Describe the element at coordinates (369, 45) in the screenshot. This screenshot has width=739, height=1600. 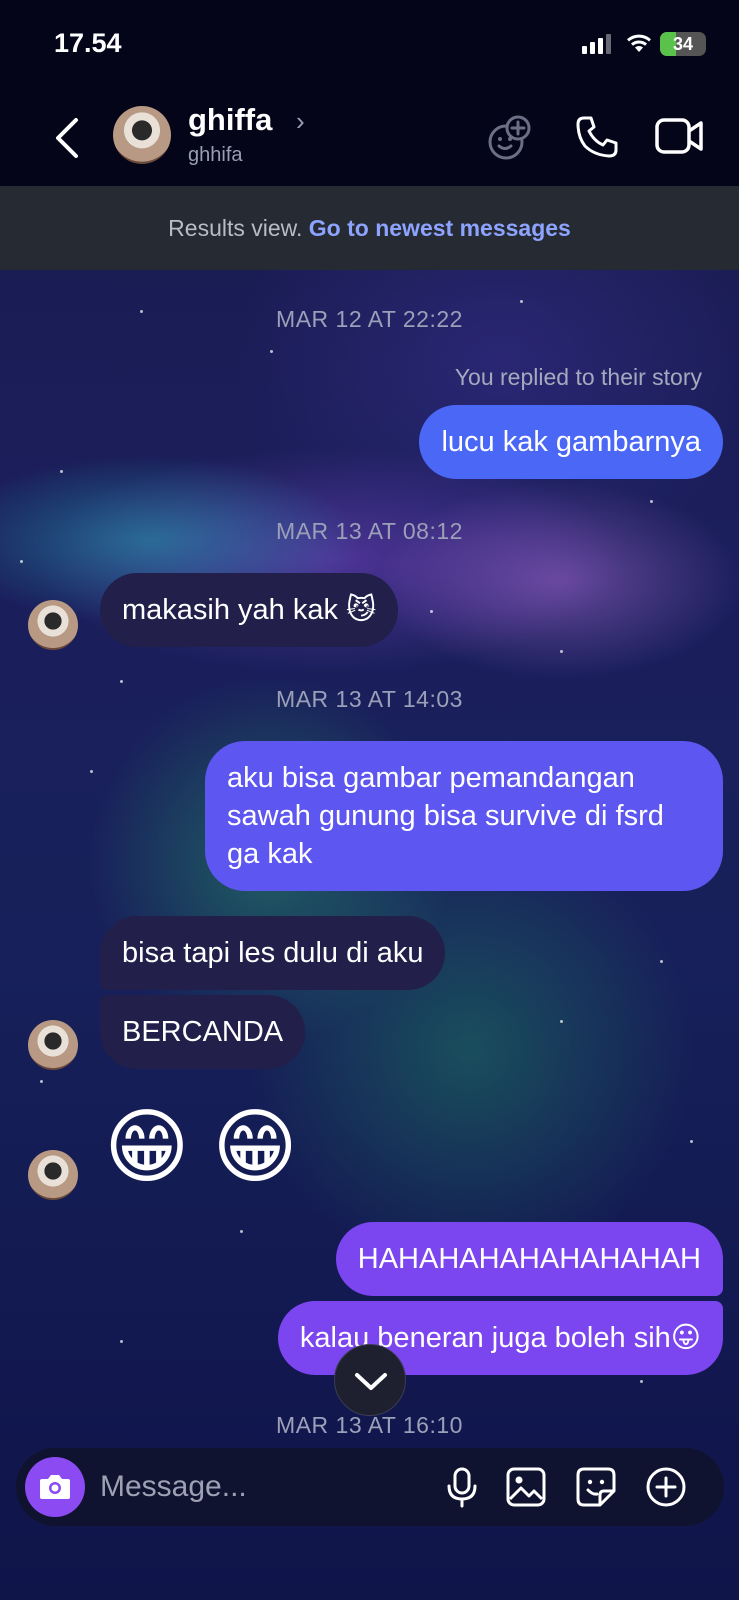
I see `status-bar: 17.54 34` at that location.